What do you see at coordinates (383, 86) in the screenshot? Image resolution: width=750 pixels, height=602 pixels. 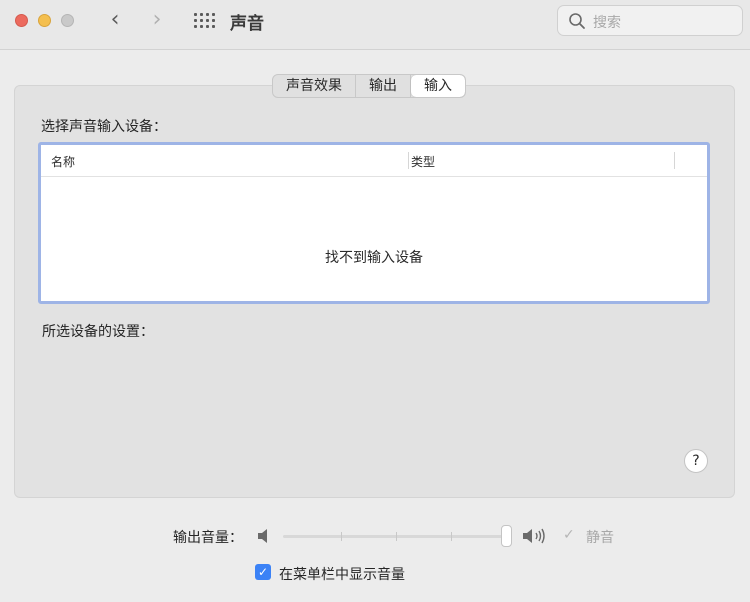 I see `tab-output: 输出` at bounding box center [383, 86].